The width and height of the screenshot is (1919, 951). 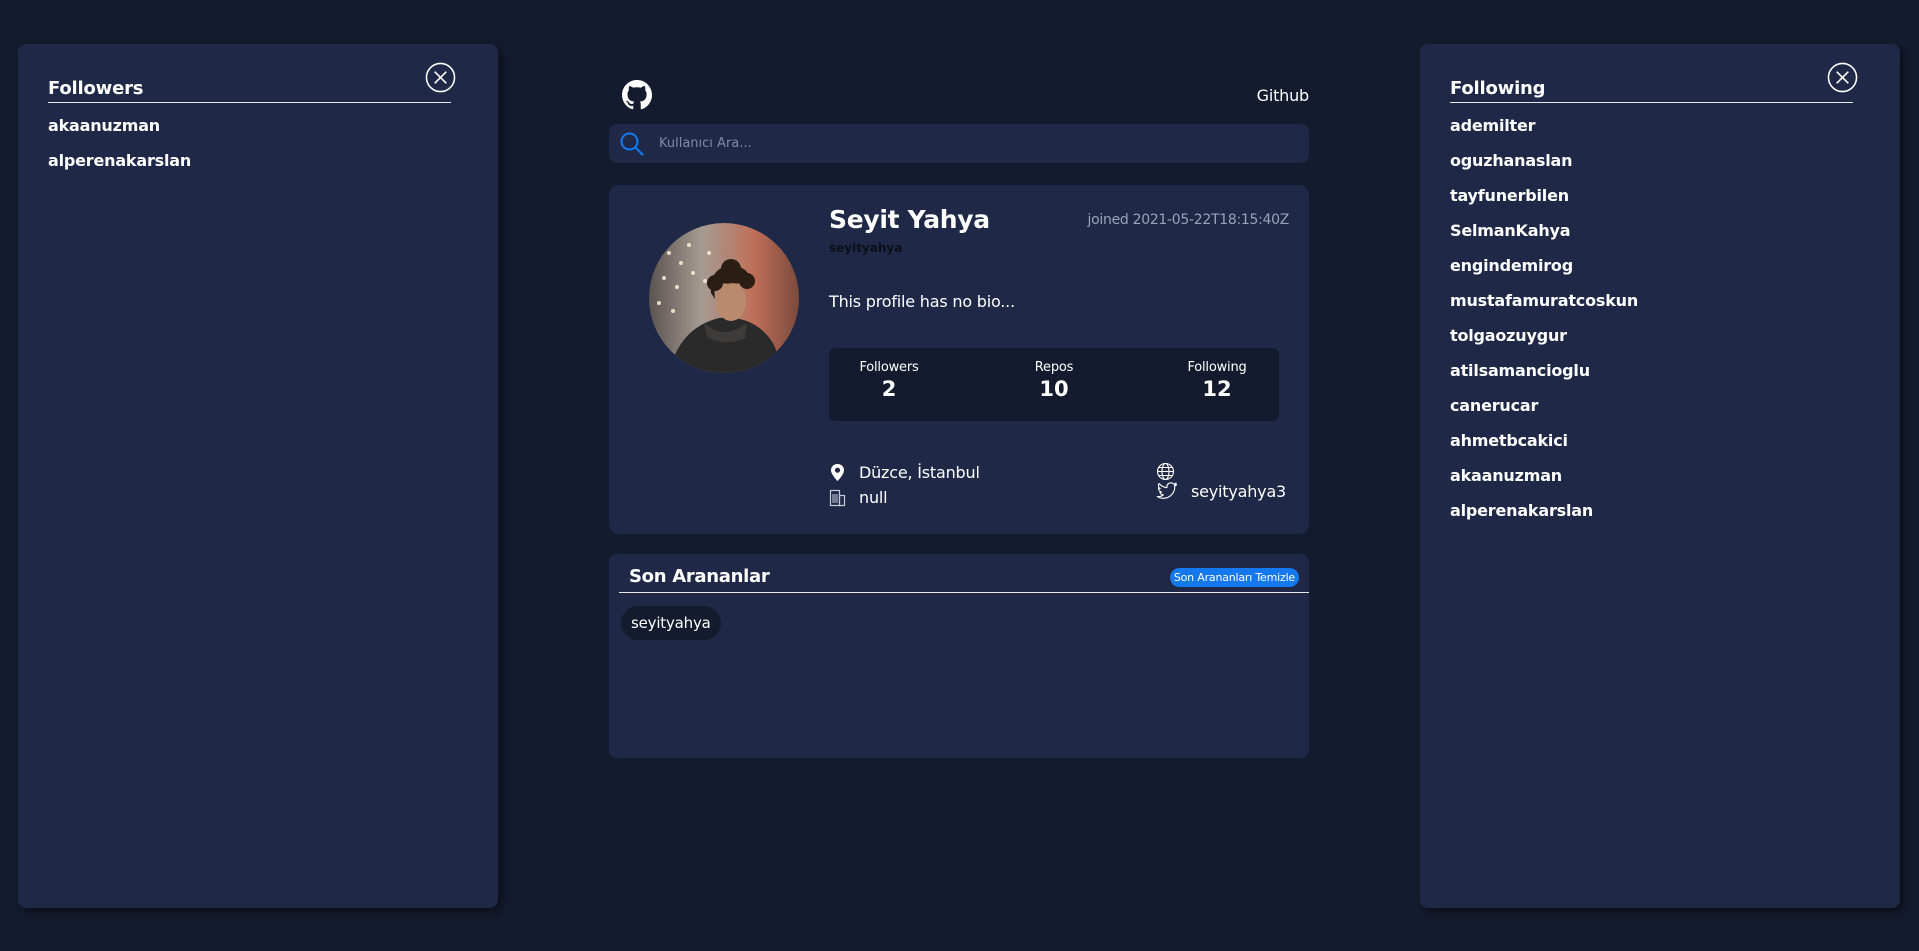 What do you see at coordinates (258, 130) in the screenshot?
I see `follower-item: akaanuzman` at bounding box center [258, 130].